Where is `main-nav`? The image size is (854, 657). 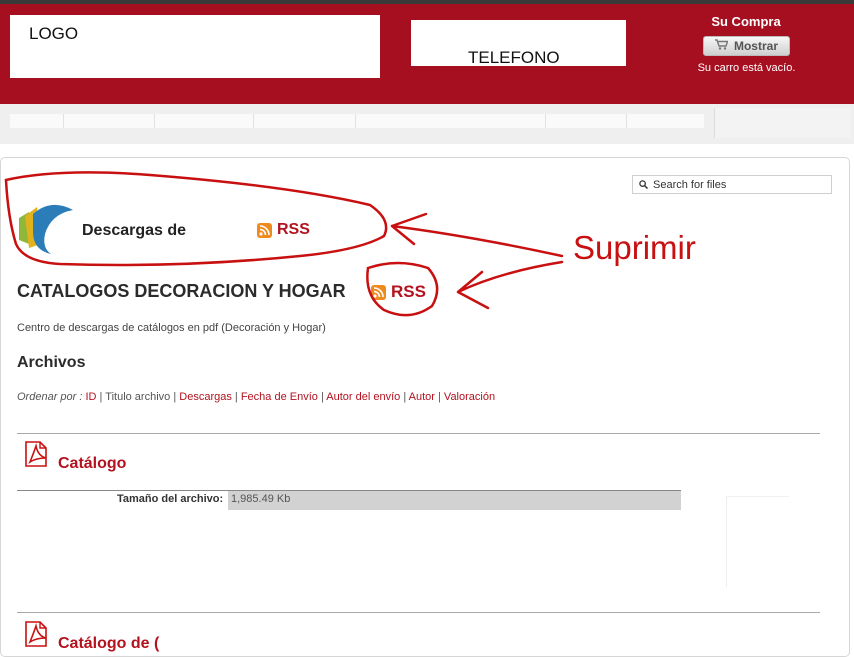 main-nav is located at coordinates (357, 121).